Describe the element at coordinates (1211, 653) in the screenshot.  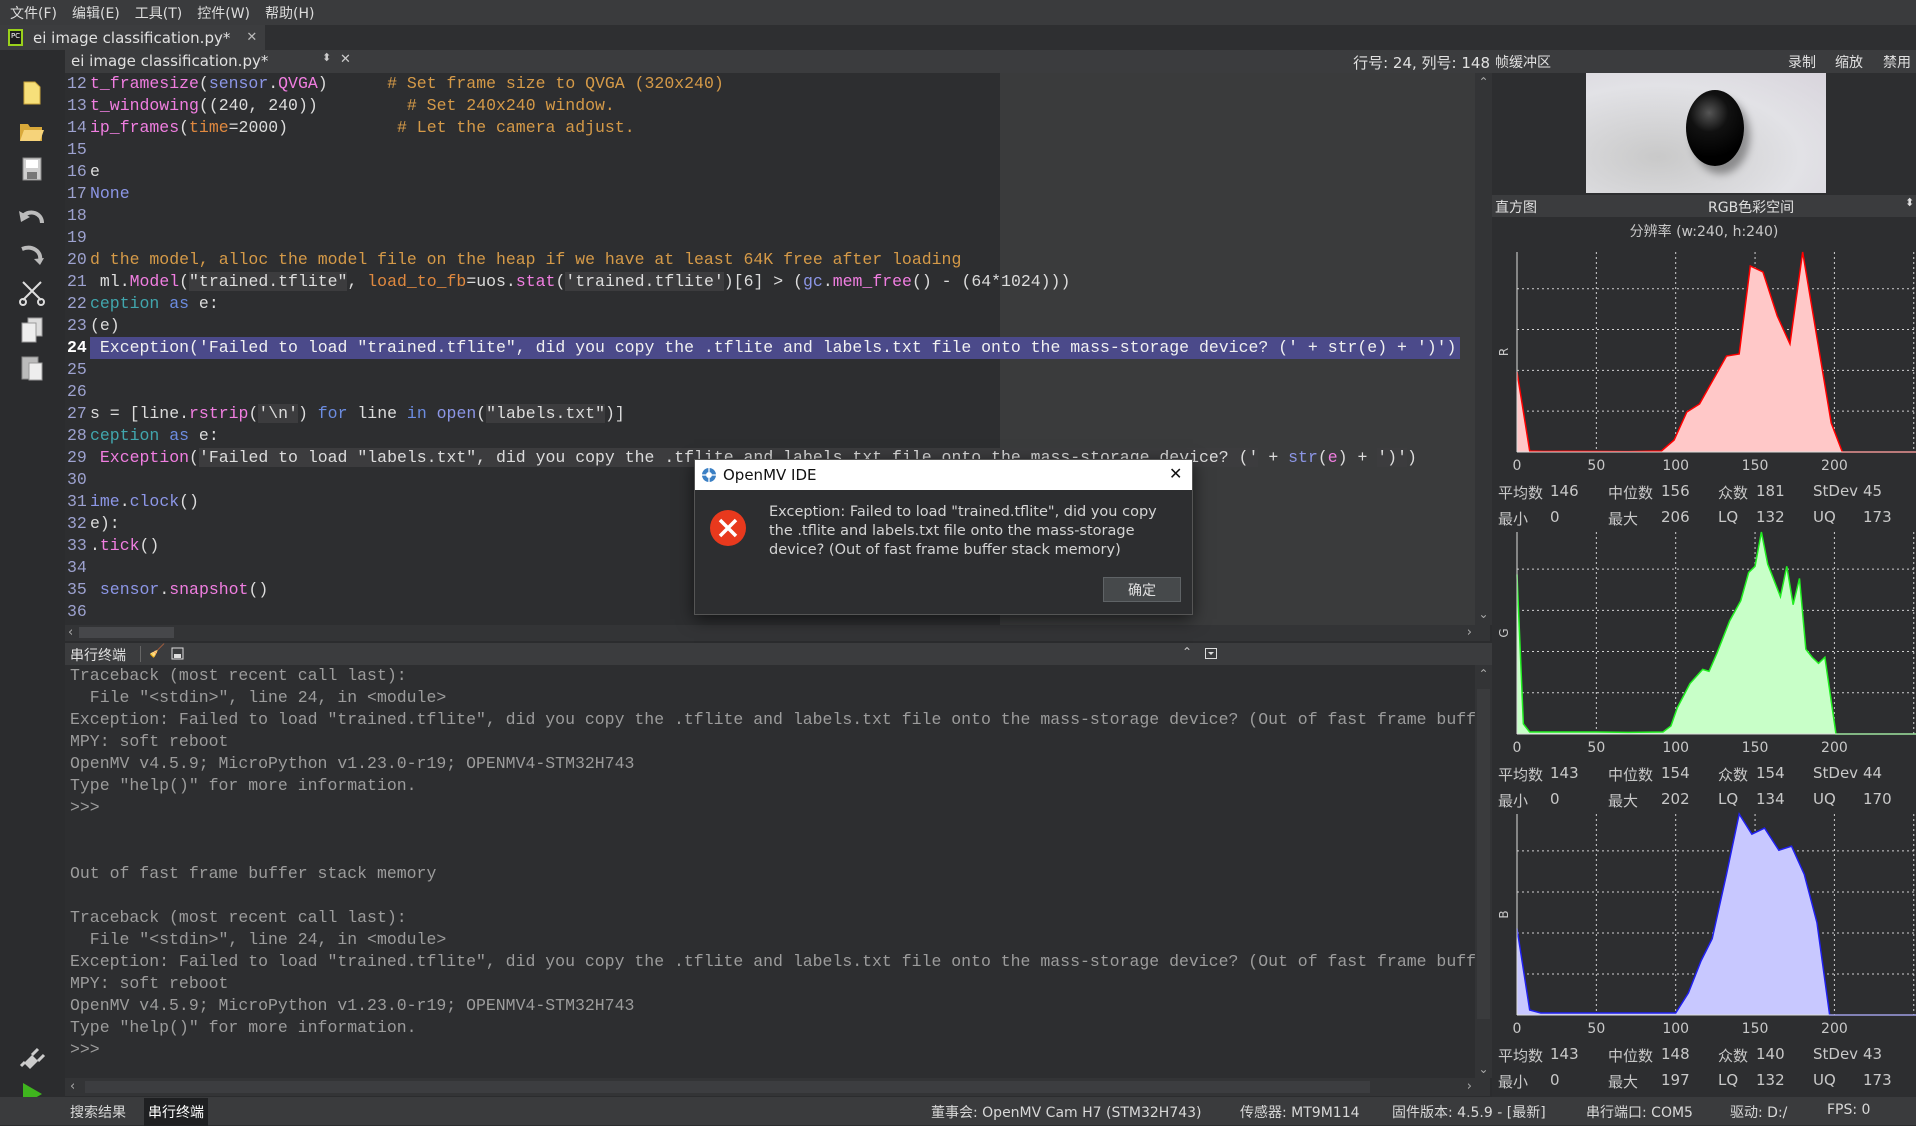
I see `maximize-panel-icon` at that location.